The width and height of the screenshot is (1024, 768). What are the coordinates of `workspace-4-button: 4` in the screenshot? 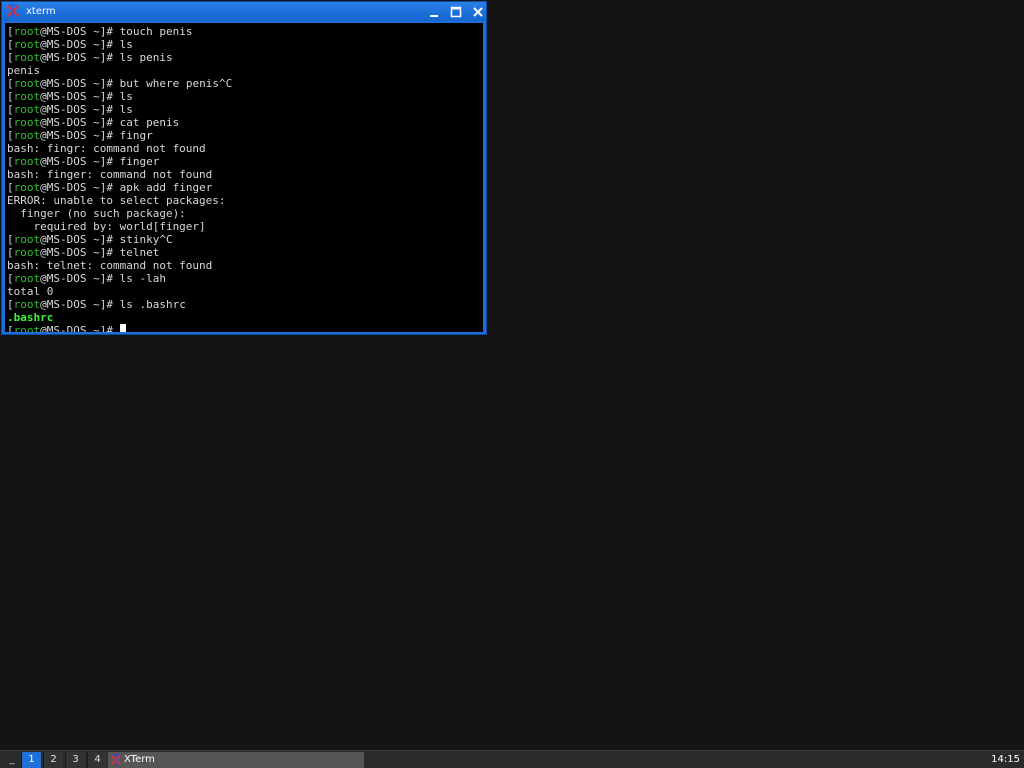 It's located at (97, 760).